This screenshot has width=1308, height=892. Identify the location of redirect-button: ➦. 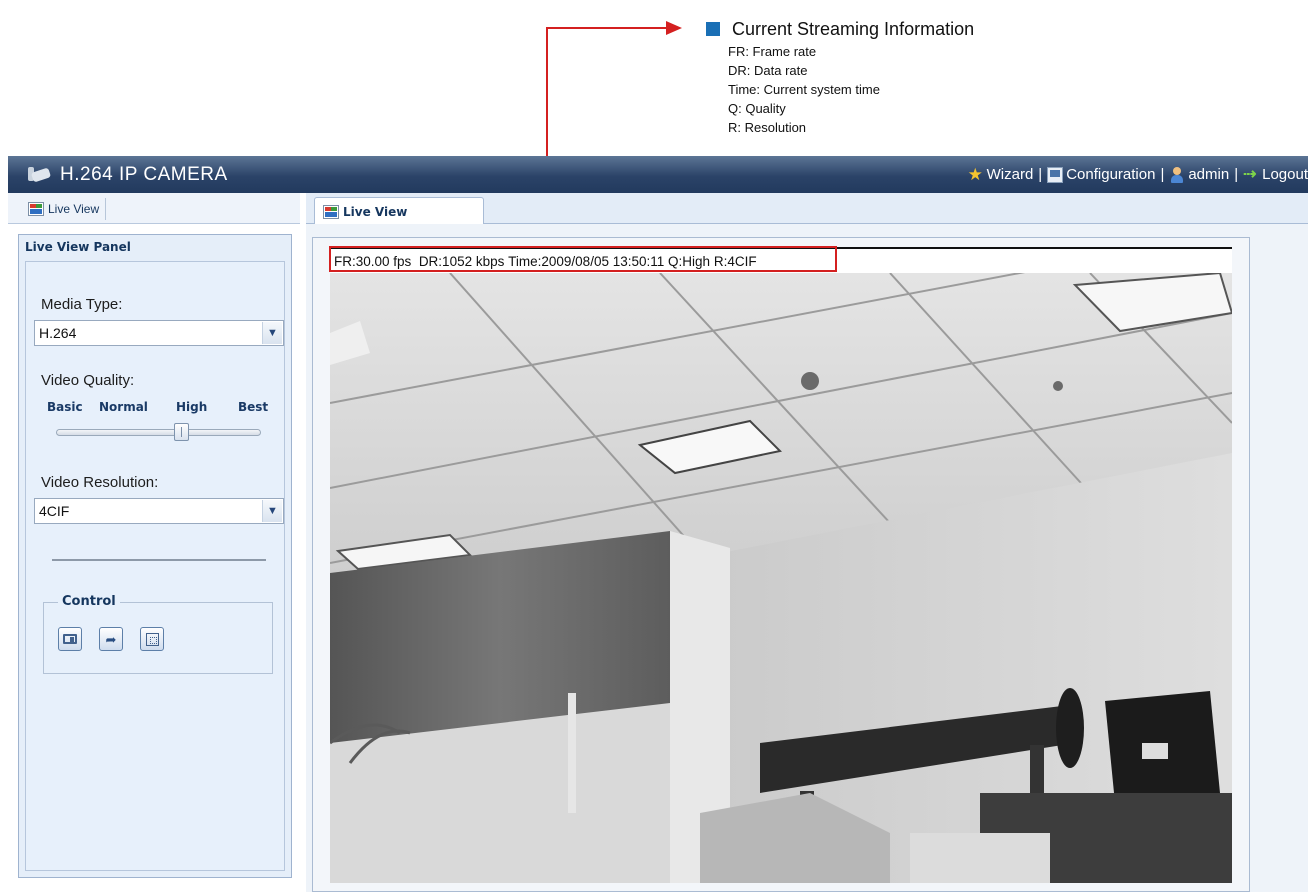
(111, 639).